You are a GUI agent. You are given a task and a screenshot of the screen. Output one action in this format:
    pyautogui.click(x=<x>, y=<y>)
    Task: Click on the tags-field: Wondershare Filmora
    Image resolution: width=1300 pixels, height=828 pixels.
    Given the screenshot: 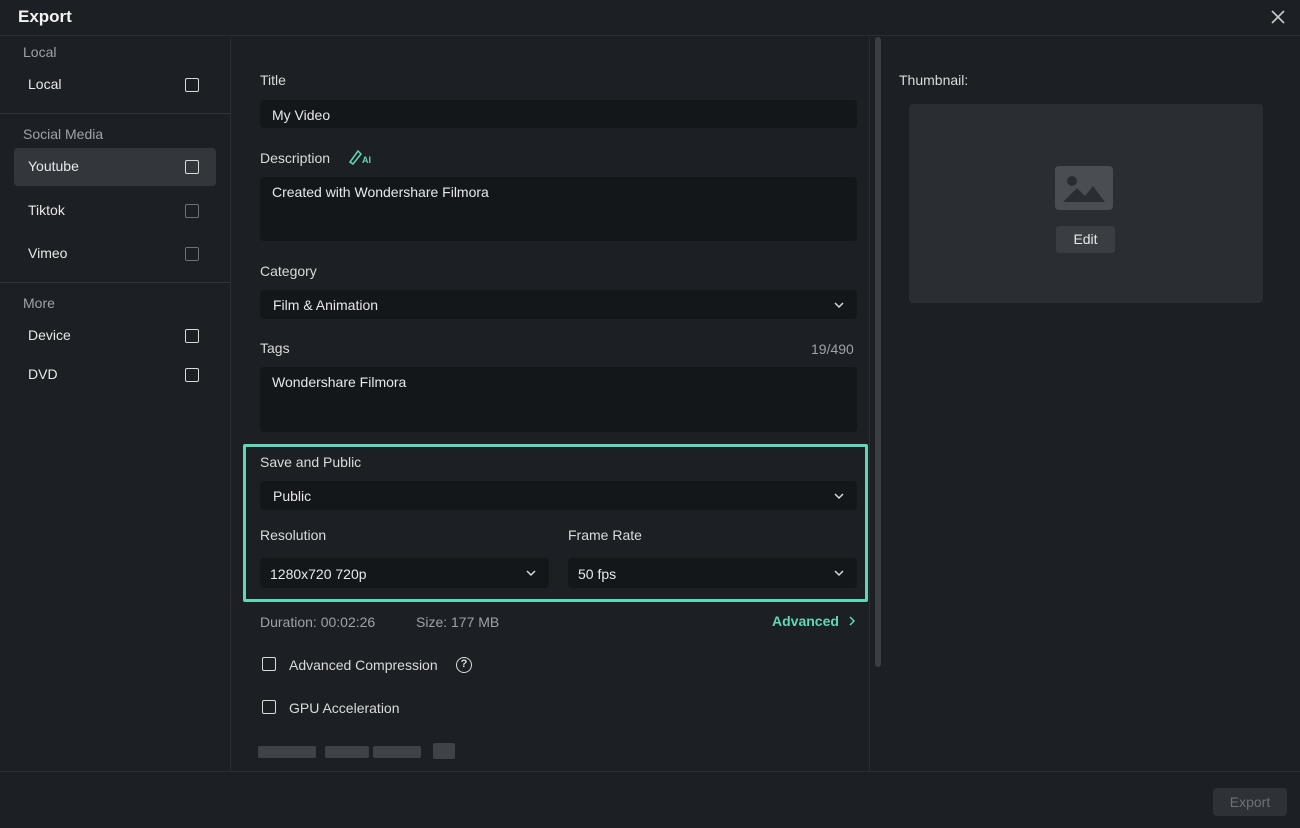 What is the action you would take?
    pyautogui.click(x=558, y=399)
    